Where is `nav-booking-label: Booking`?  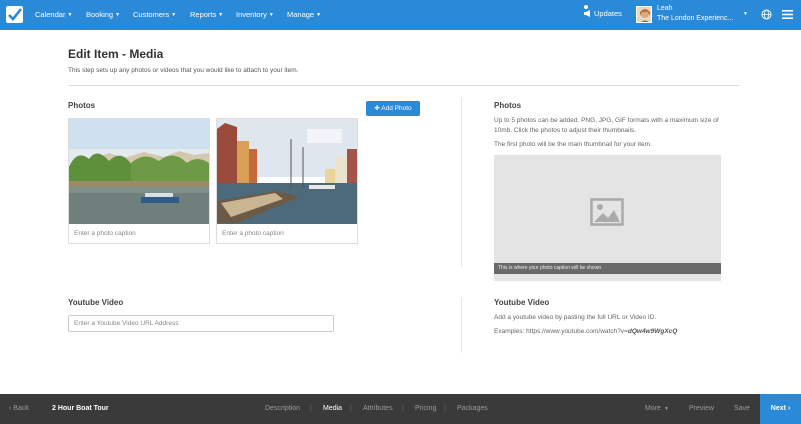 nav-booking-label: Booking is located at coordinates (100, 14).